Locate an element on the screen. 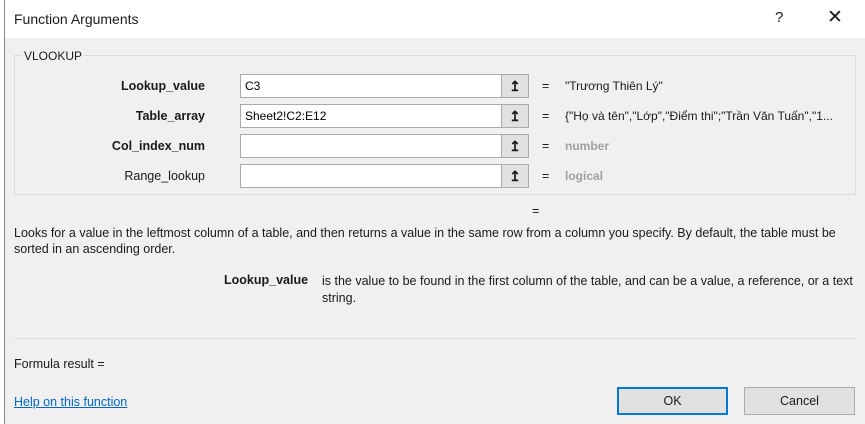  dialog-title: Function Arguments is located at coordinates (76, 19).